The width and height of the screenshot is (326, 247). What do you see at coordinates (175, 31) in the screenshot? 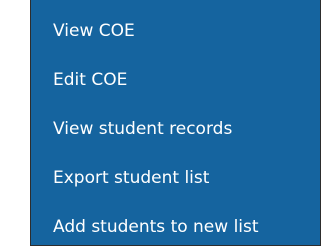
I see `menu-item-view-coe: View COE` at bounding box center [175, 31].